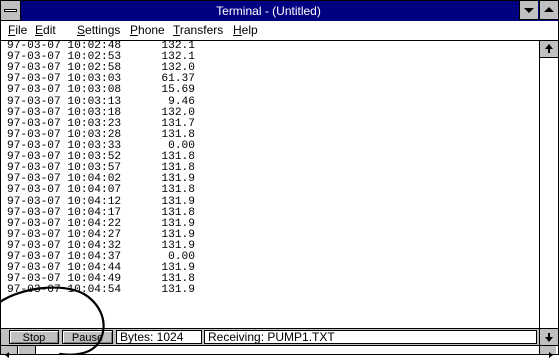  Describe the element at coordinates (34, 337) in the screenshot. I see `stop-button: Stop` at that location.